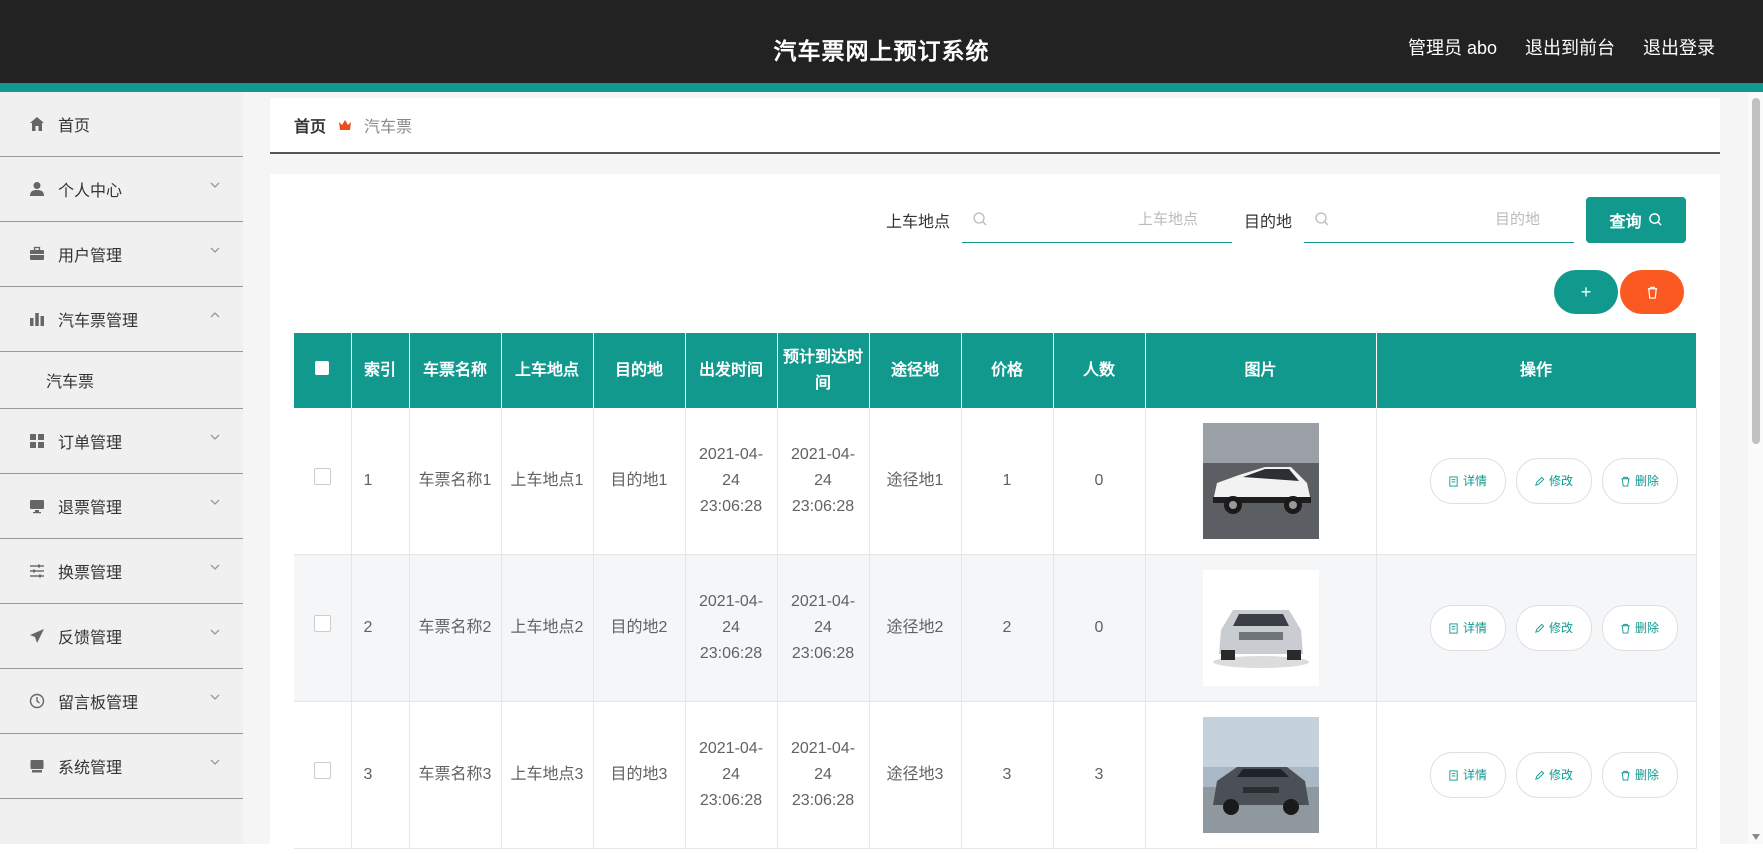  What do you see at coordinates (455, 370) in the screenshot?
I see `column-header: 车票名称` at bounding box center [455, 370].